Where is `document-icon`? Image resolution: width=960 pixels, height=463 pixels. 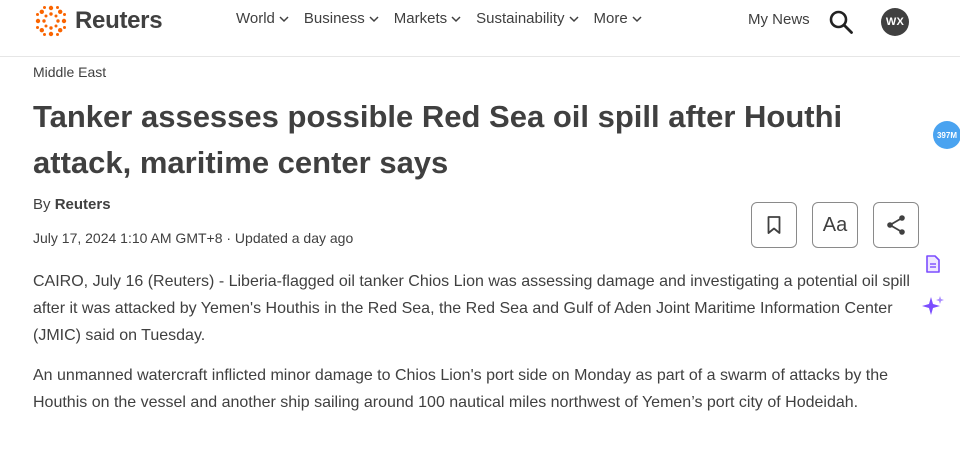 document-icon is located at coordinates (933, 264).